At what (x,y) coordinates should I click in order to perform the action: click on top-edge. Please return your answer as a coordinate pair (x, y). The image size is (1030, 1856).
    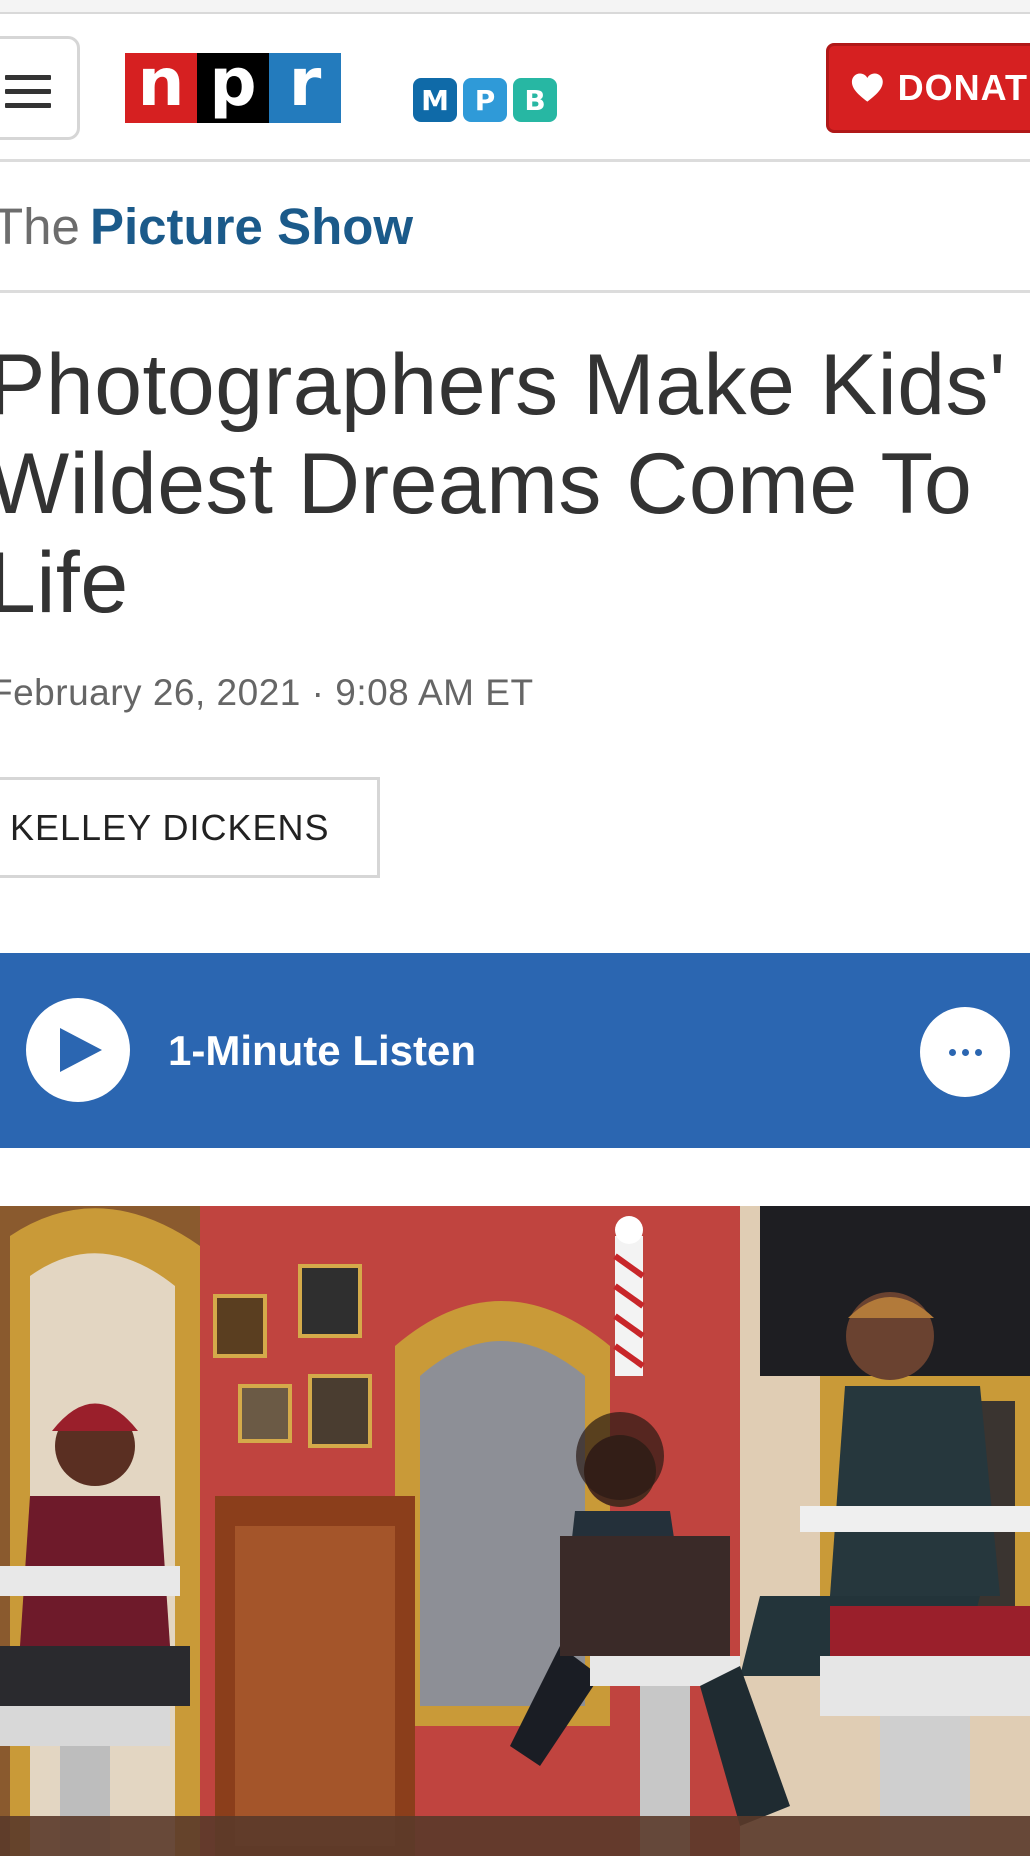
    Looking at the image, I should click on (515, 7).